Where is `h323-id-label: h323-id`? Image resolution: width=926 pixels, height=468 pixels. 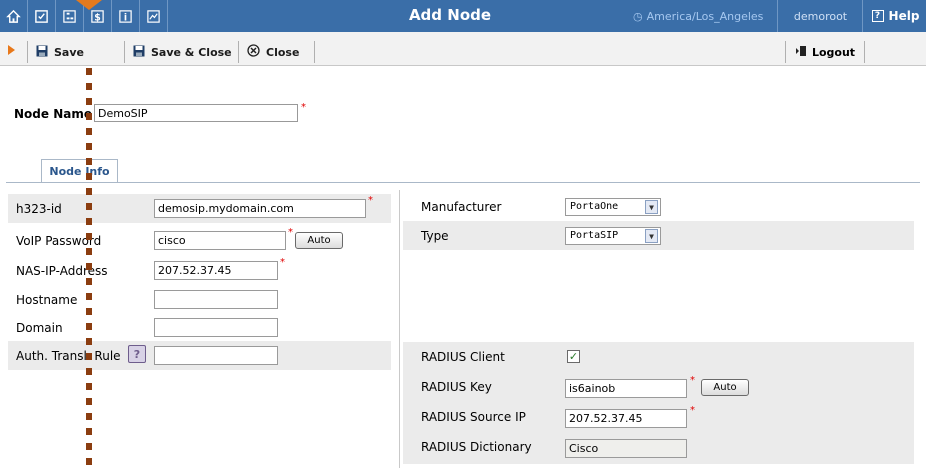
h323-id-label: h323-id is located at coordinates (39, 208).